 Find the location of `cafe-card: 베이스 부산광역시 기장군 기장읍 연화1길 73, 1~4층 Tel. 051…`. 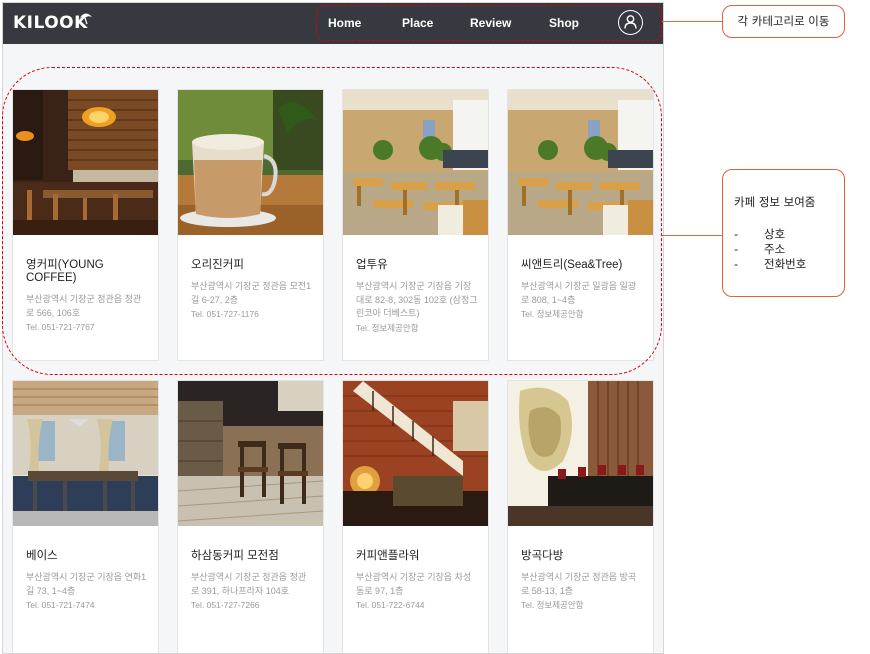

cafe-card: 베이스 부산광역시 기장군 기장읍 연화1길 73, 1~4층 Tel. 051… is located at coordinates (85, 516).